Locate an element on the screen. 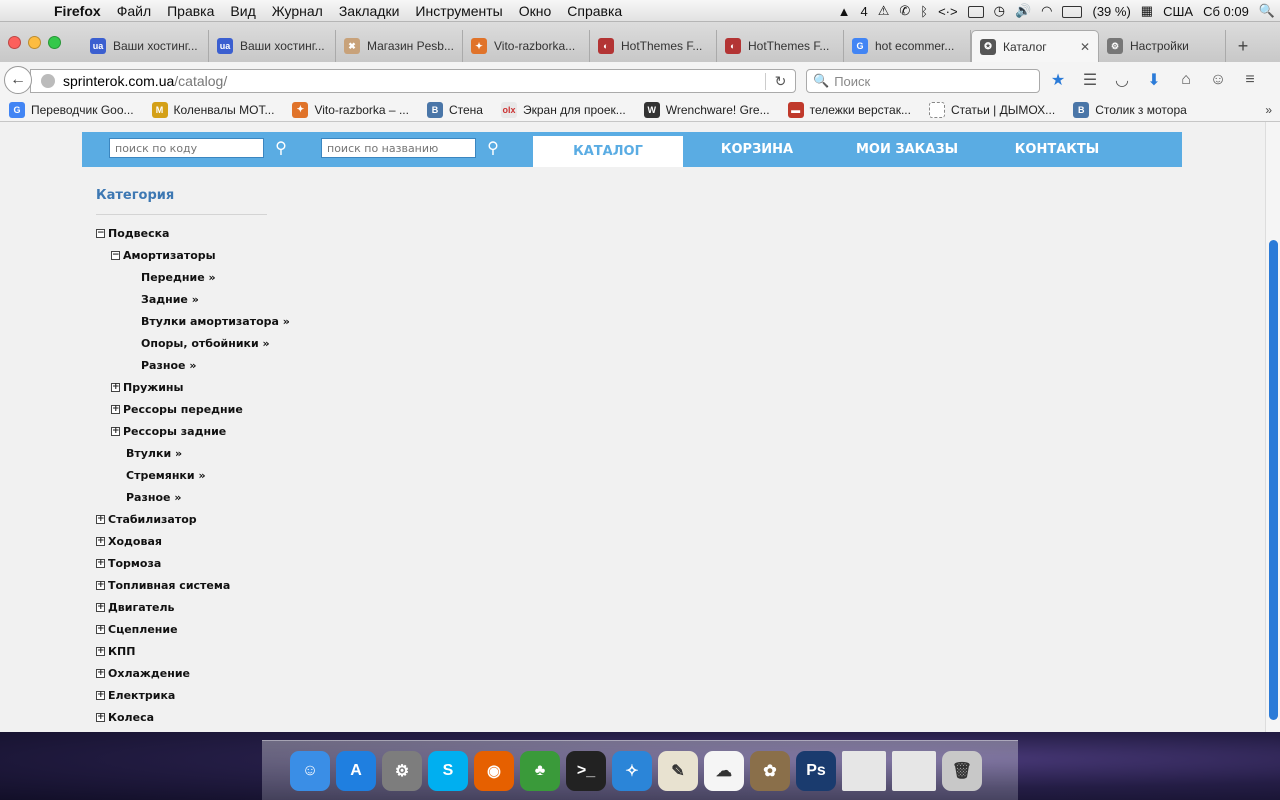  category-item: Передние » is located at coordinates (178, 277).